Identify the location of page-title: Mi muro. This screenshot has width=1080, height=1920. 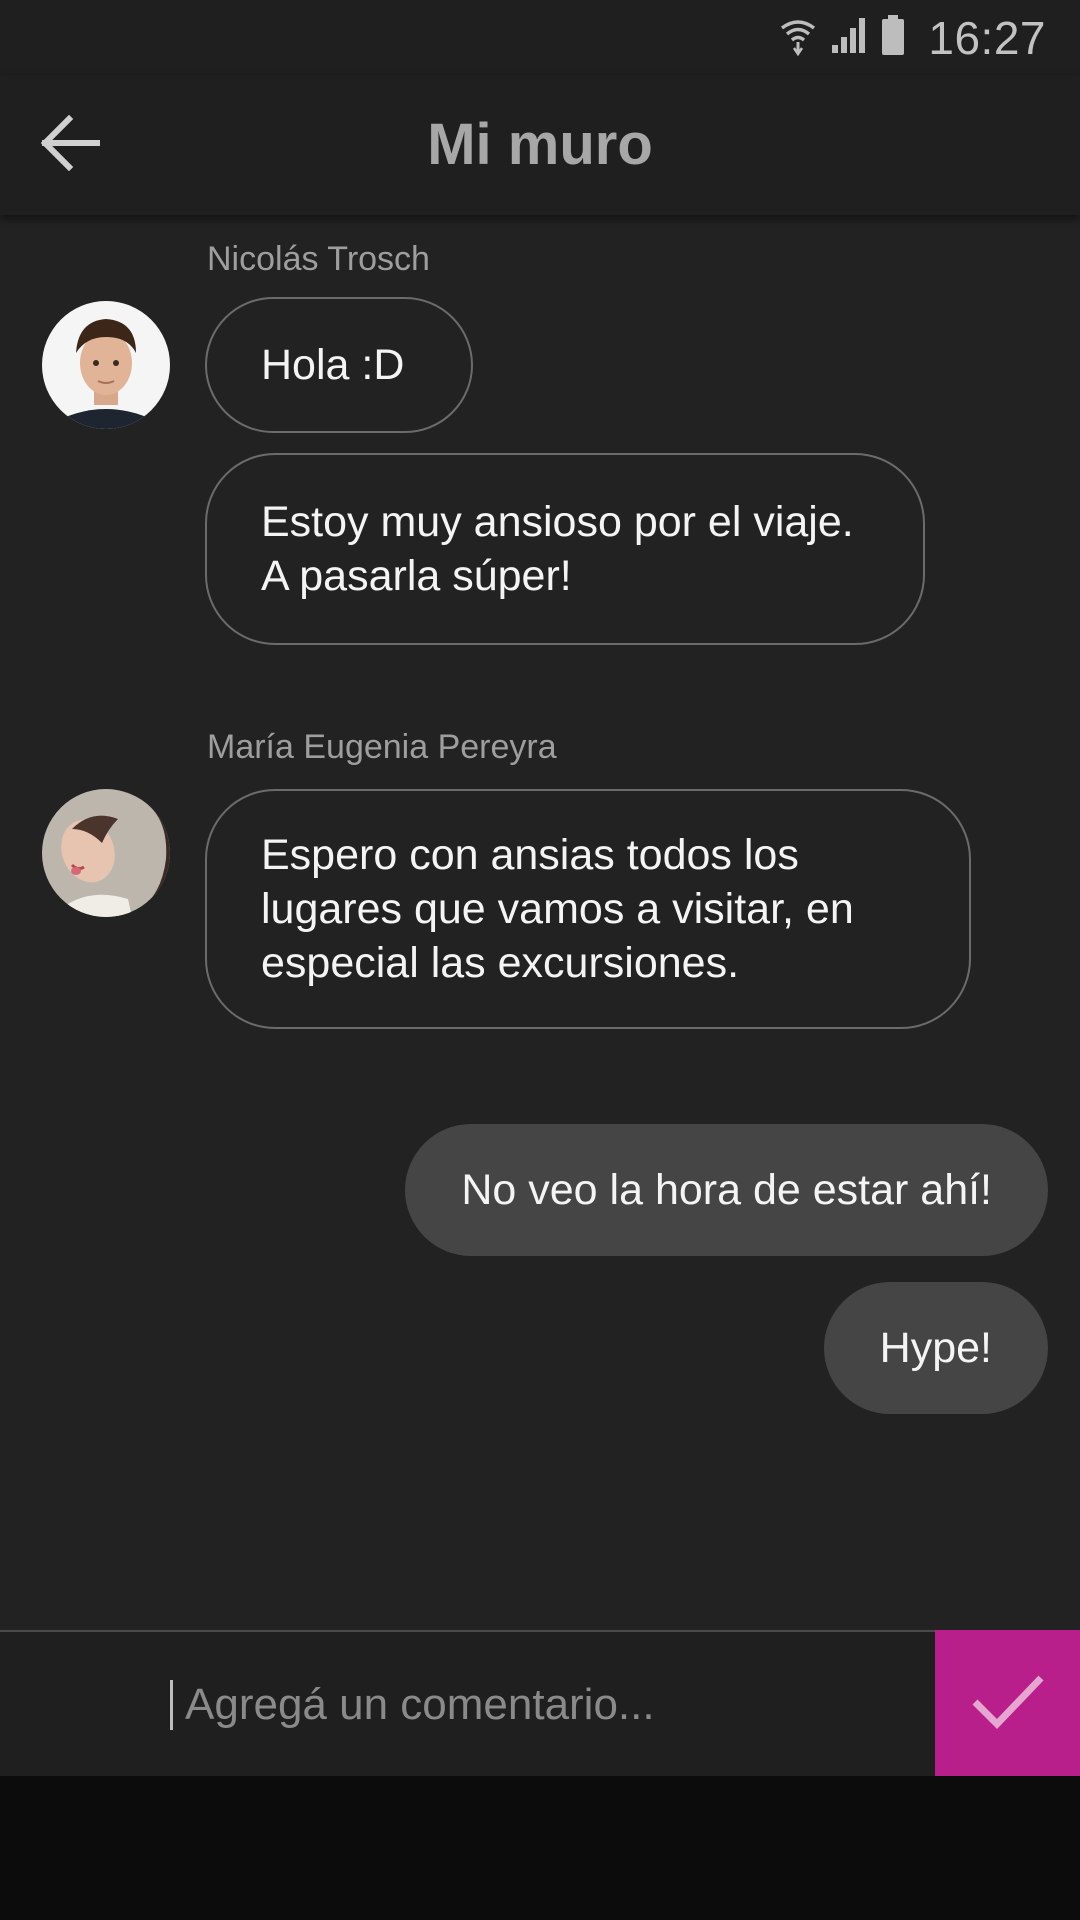
(540, 144).